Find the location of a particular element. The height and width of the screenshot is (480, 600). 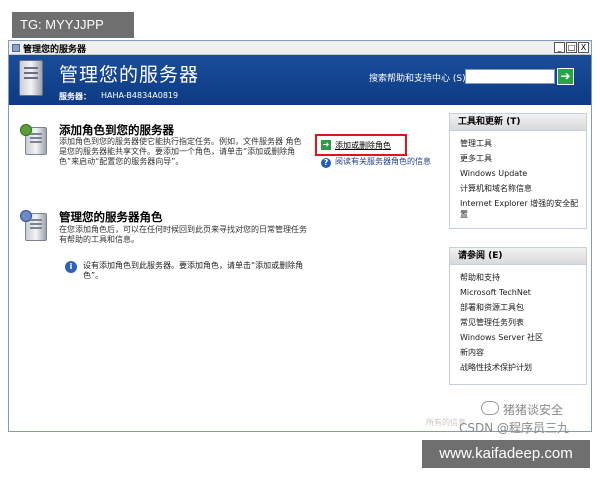

tools-updates-header: 工具和更新 (T) is located at coordinates (518, 122).